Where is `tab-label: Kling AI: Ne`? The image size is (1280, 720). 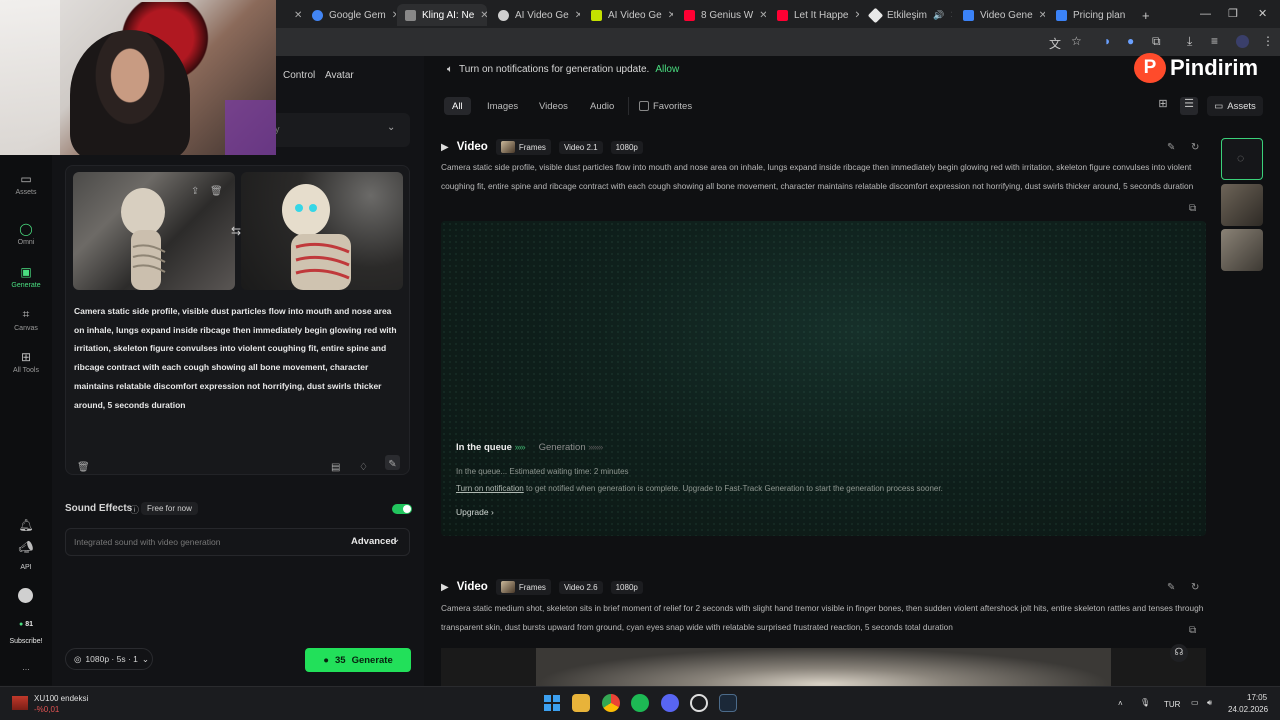 tab-label: Kling AI: Ne is located at coordinates (448, 15).